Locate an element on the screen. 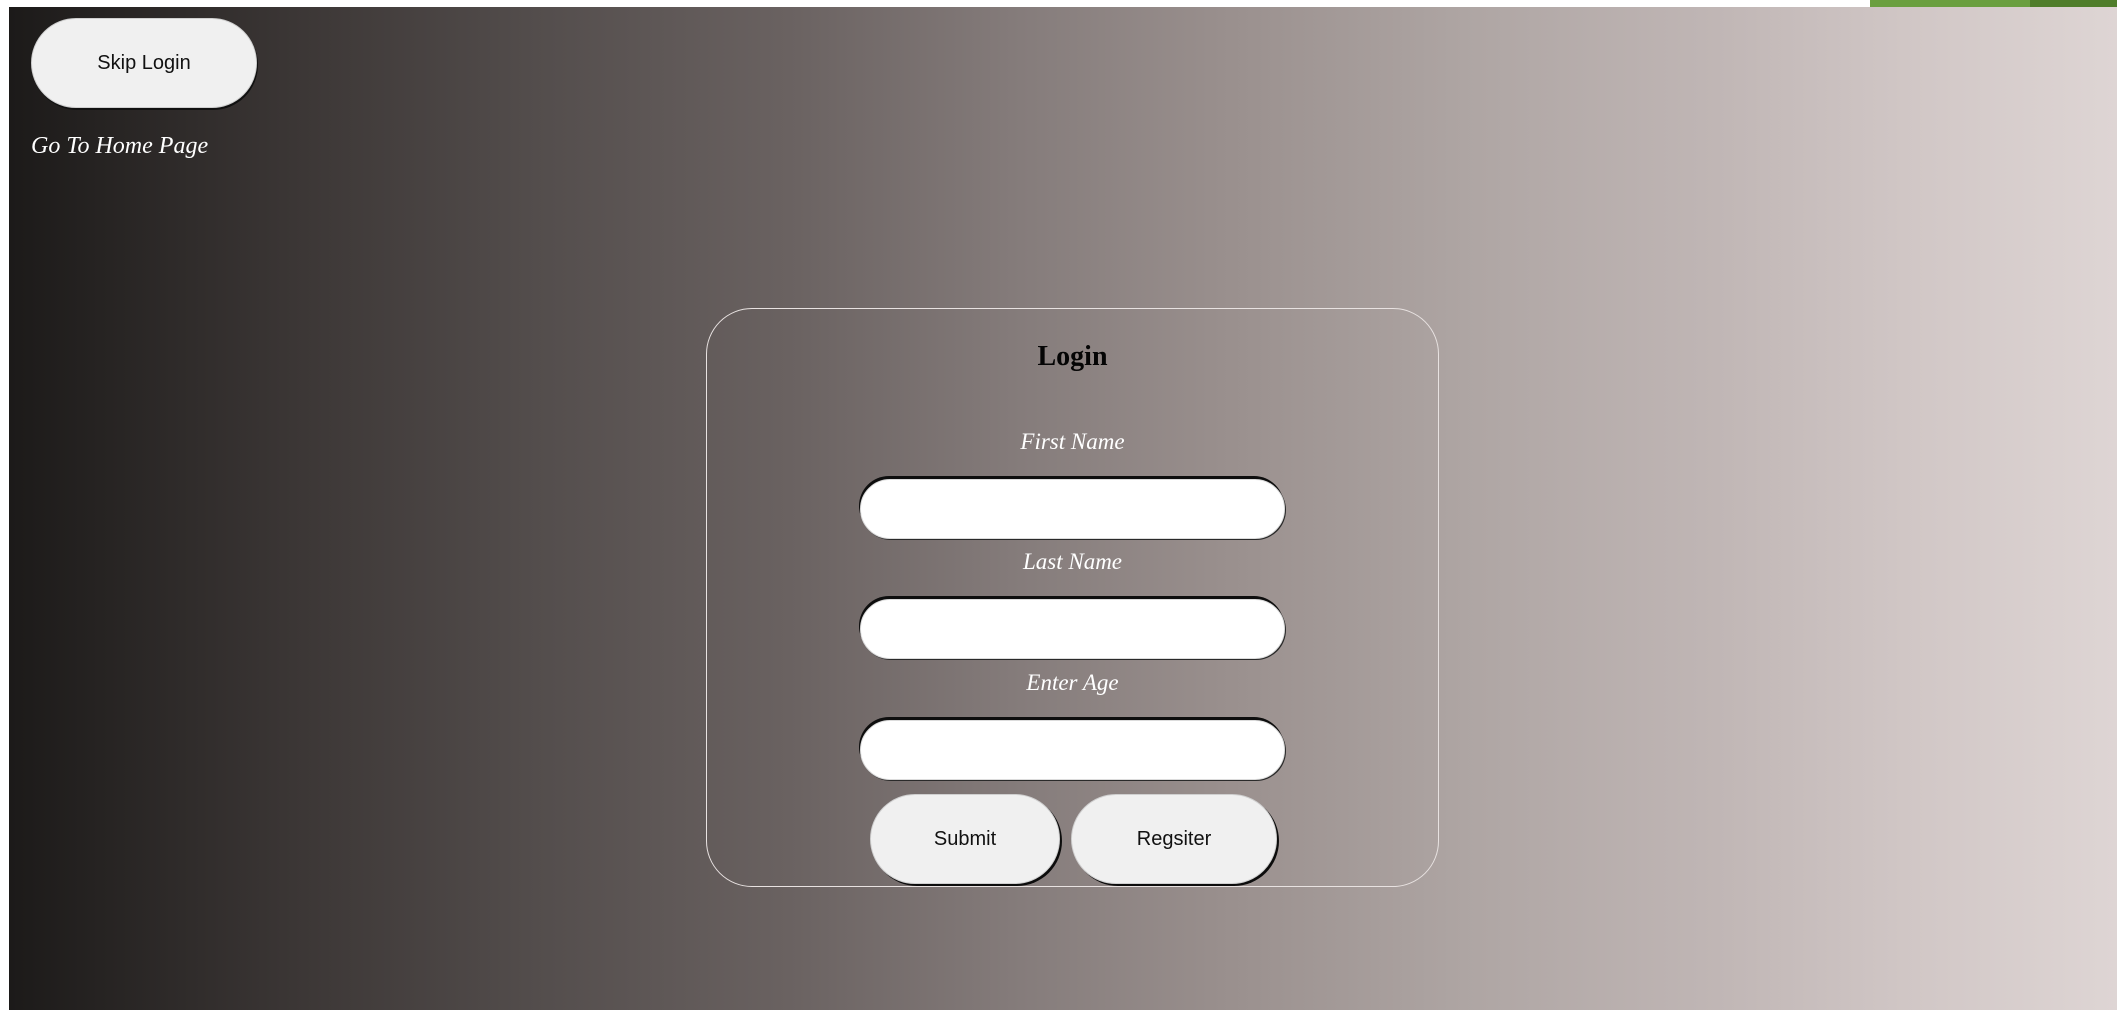  last-name-label: Last Name is located at coordinates (1072, 561).